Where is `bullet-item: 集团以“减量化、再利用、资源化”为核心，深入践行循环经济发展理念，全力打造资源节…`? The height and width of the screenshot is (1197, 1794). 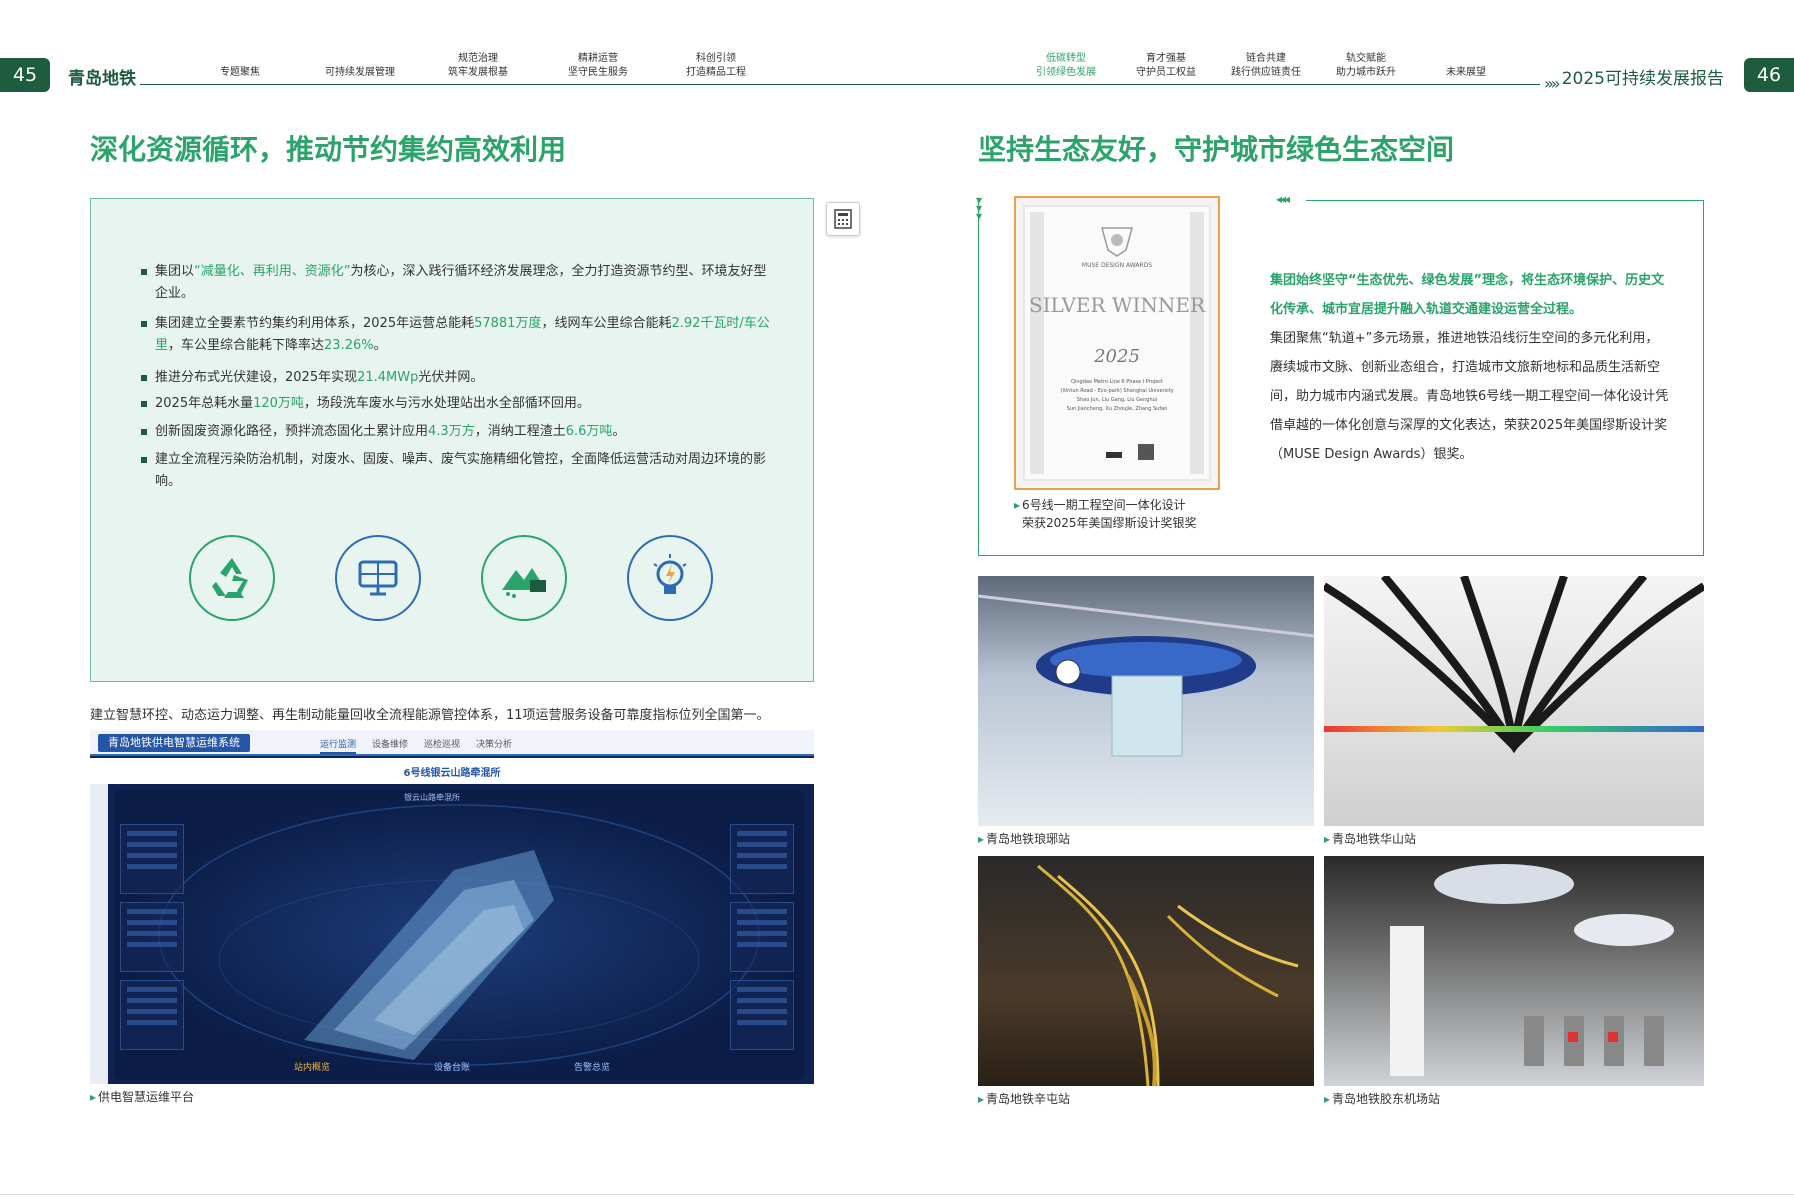 bullet-item: 集团以“减量化、再利用、资源化”为核心，深入践行循环经济发展理念，全力打造资源节… is located at coordinates (456, 283).